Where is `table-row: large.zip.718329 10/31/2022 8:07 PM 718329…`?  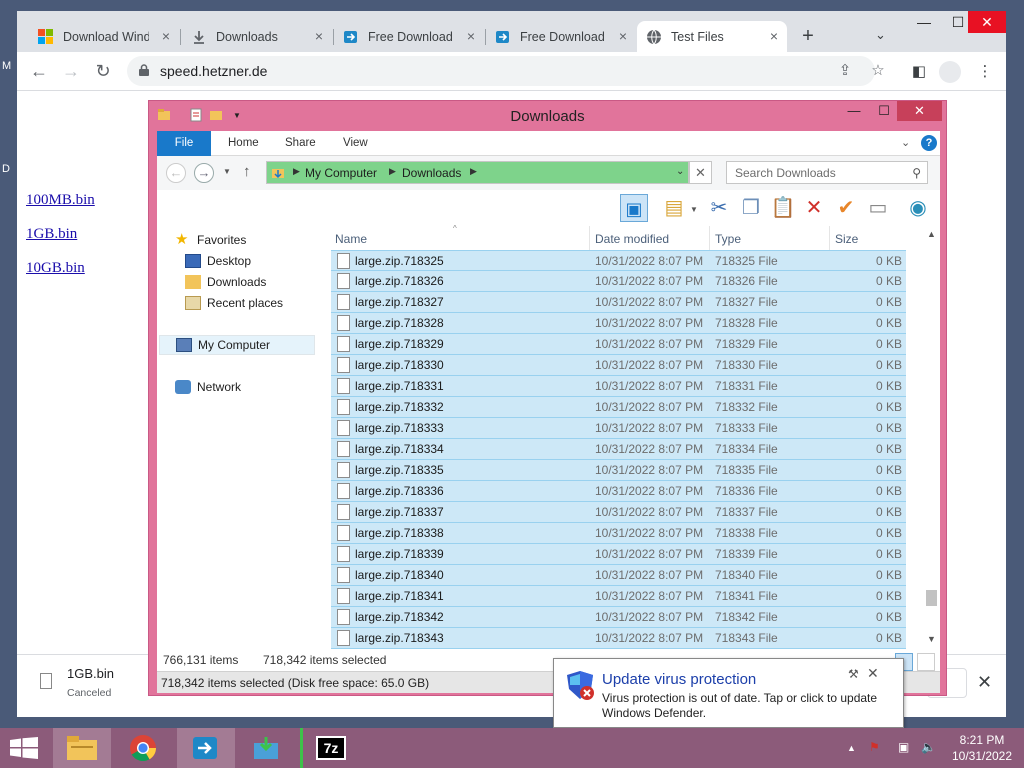
table-row: large.zip.718329 10/31/2022 8:07 PM 718329… is located at coordinates (618, 344).